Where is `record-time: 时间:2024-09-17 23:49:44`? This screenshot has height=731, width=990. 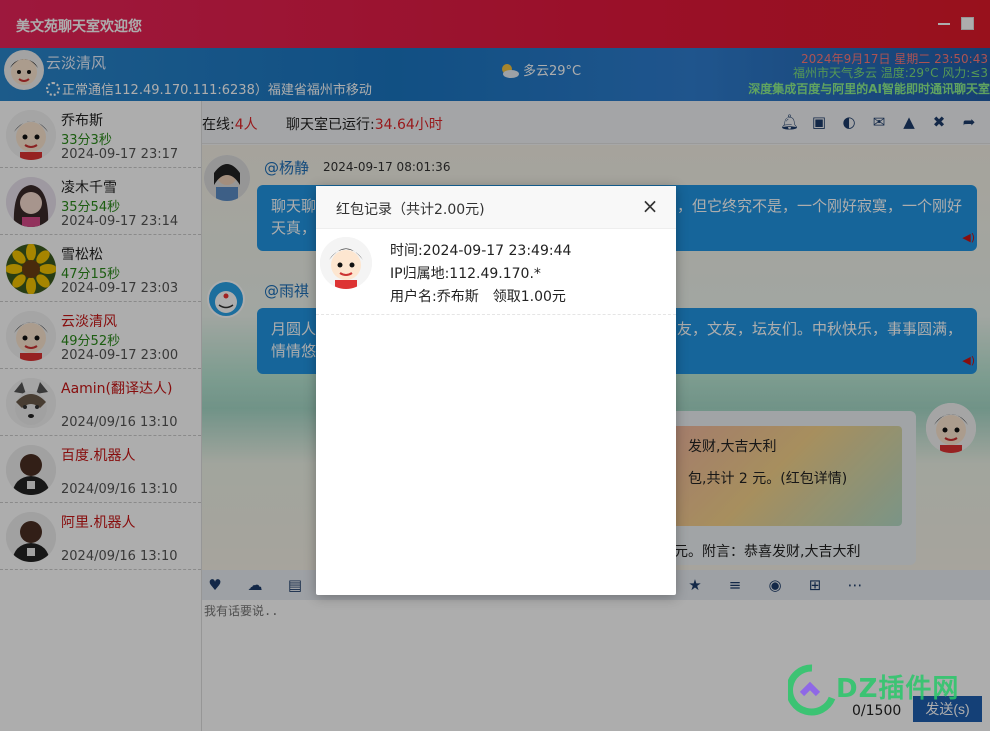 record-time: 时间:2024-09-17 23:49:44 is located at coordinates (481, 251).